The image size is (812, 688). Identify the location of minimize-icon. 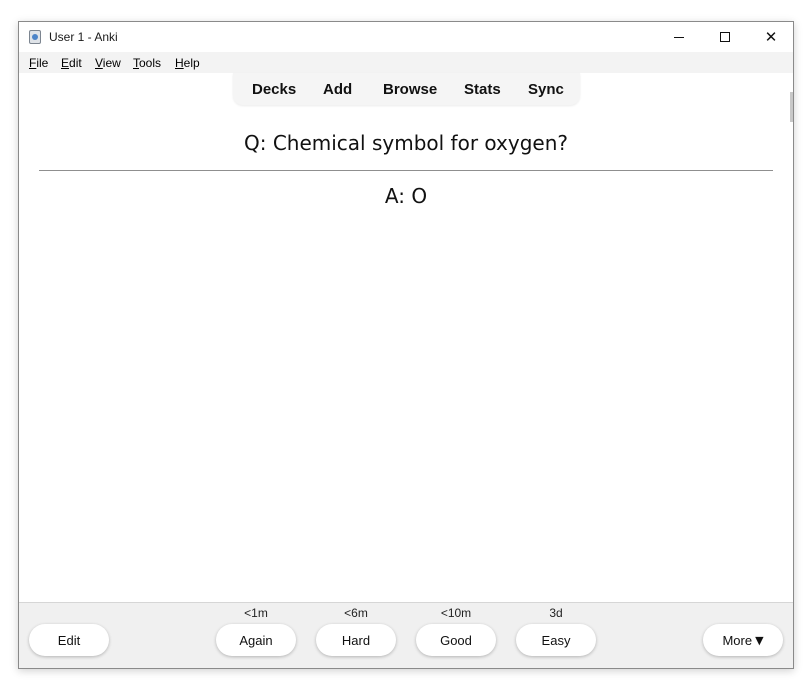
(679, 37).